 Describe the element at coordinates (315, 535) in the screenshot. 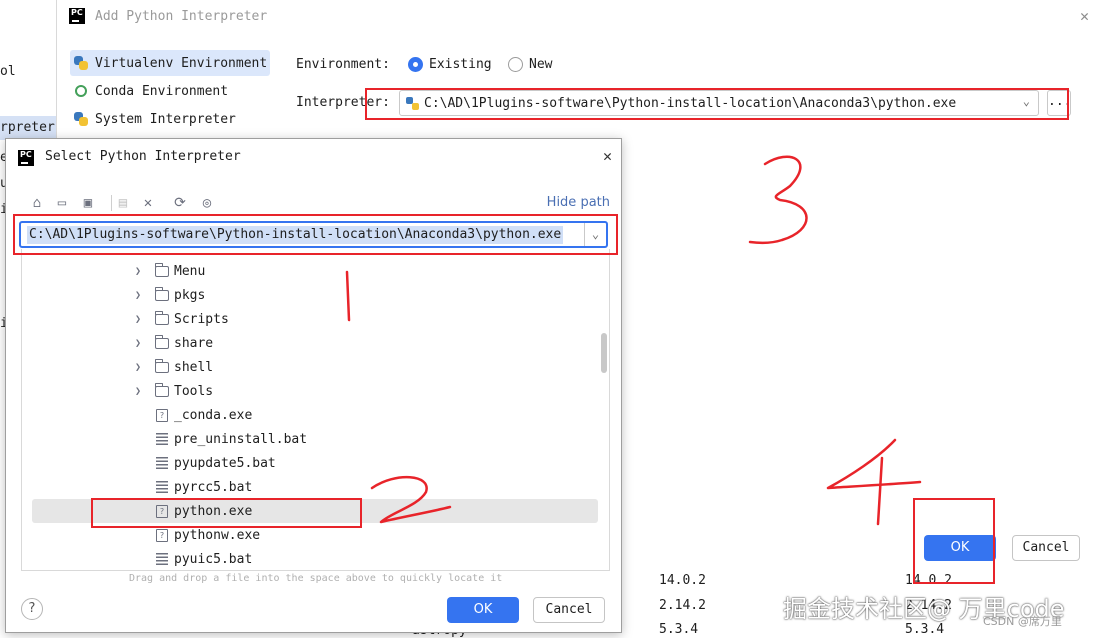

I see `tree-item-file: ? pythonw.exe` at that location.